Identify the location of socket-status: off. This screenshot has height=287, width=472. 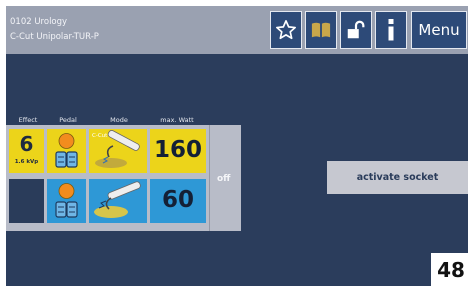
(224, 179).